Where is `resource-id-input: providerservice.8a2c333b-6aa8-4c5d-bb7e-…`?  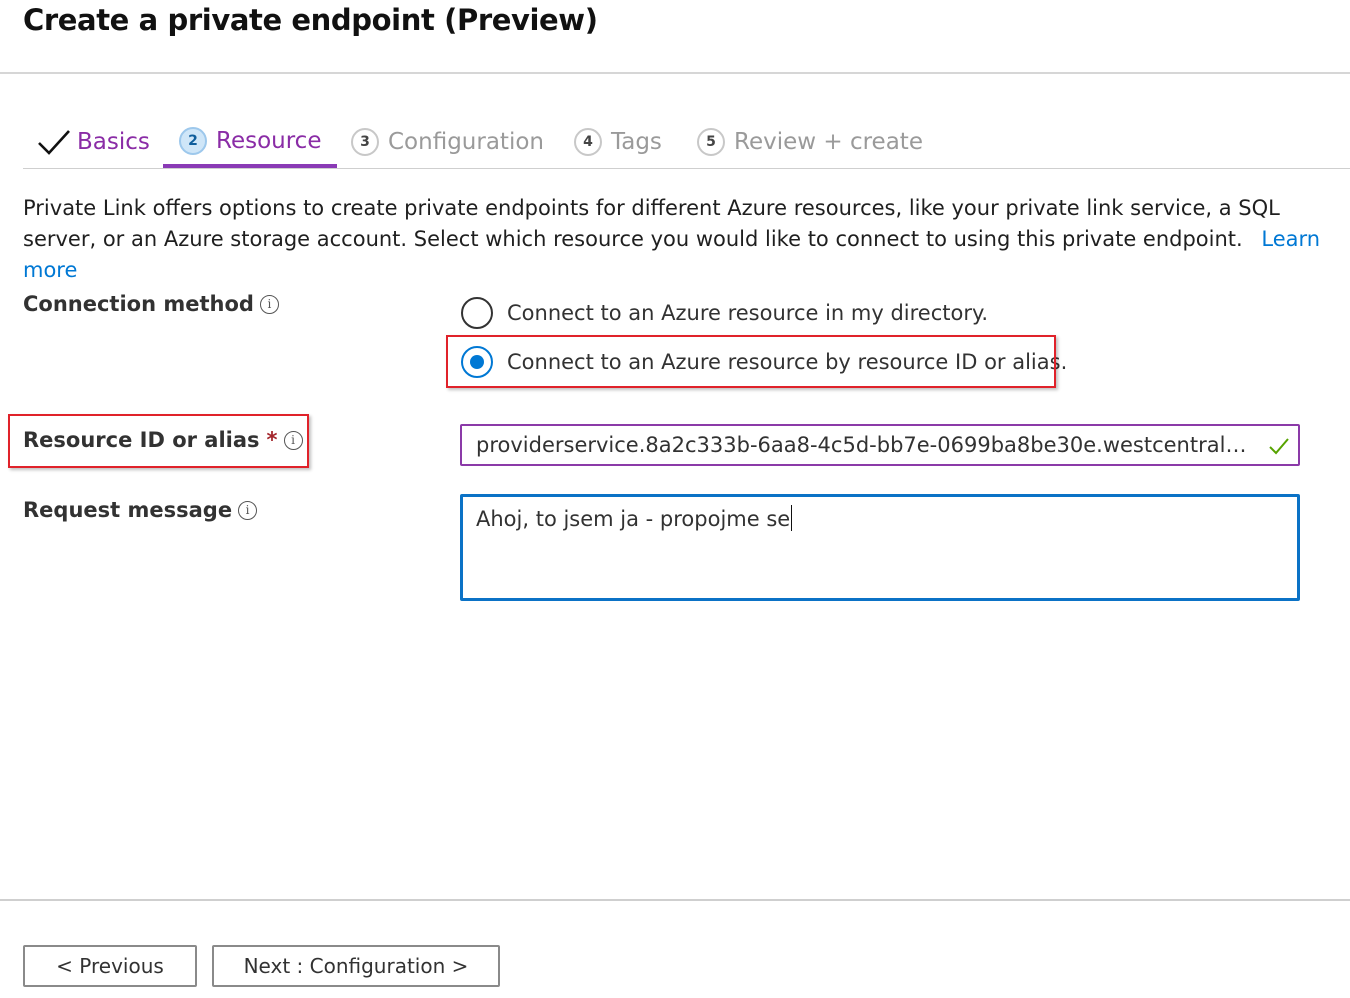
resource-id-input: providerservice.8a2c333b-6aa8-4c5d-bb7e-… is located at coordinates (880, 445).